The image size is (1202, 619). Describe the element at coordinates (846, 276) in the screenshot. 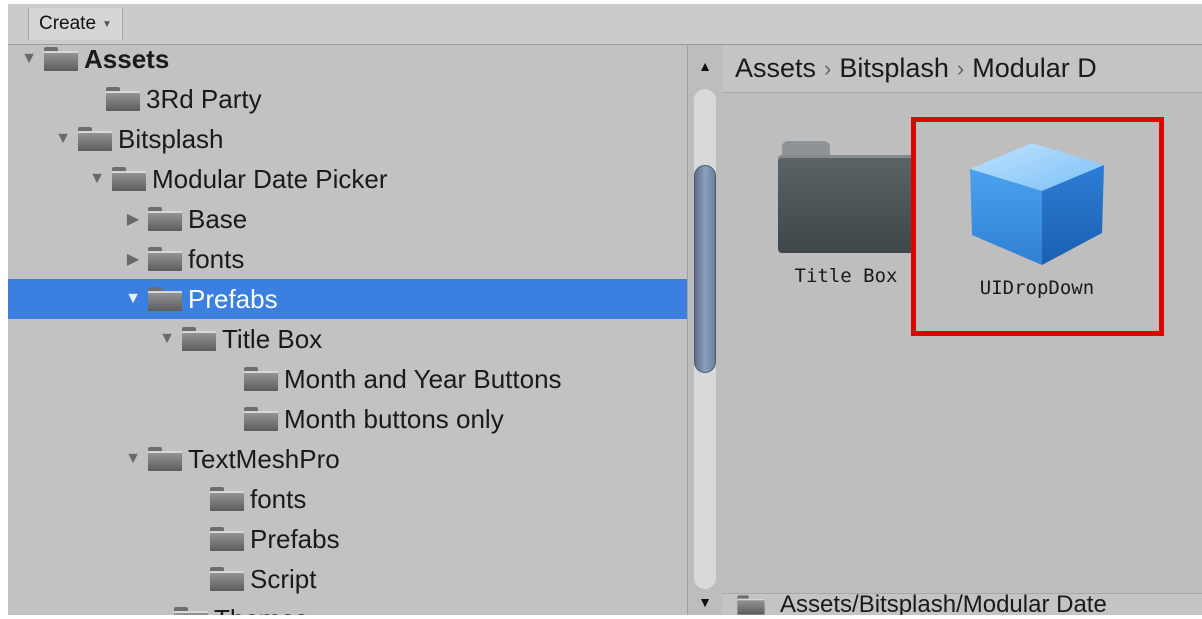

I see `asset-label: Title Box` at that location.